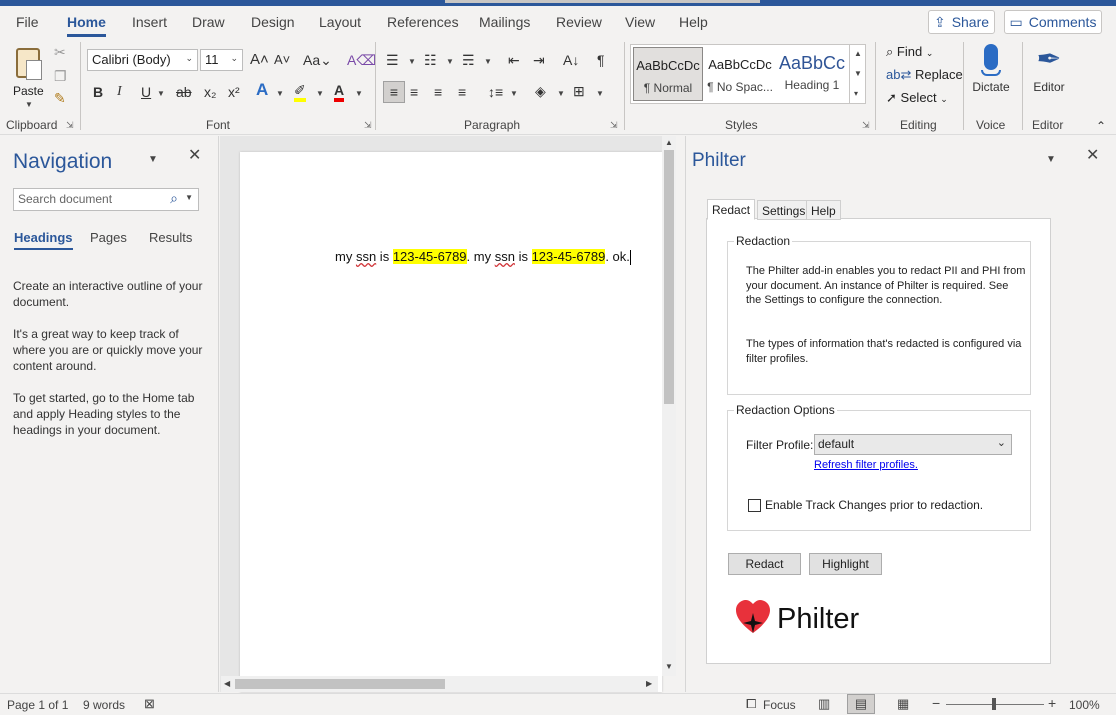  Describe the element at coordinates (669, 406) in the screenshot. I see `vertical-scrollbar: ▲ ▼` at that location.